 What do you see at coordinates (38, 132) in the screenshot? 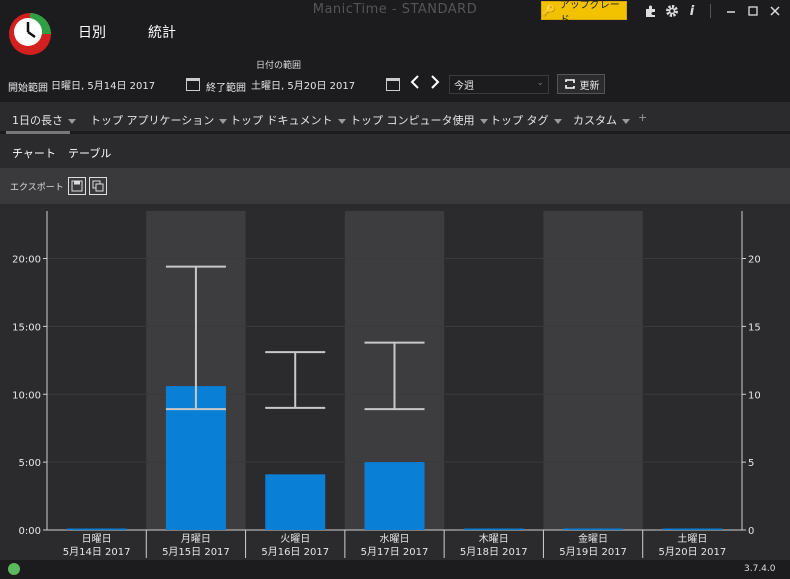
I see `active-tab-indicator` at bounding box center [38, 132].